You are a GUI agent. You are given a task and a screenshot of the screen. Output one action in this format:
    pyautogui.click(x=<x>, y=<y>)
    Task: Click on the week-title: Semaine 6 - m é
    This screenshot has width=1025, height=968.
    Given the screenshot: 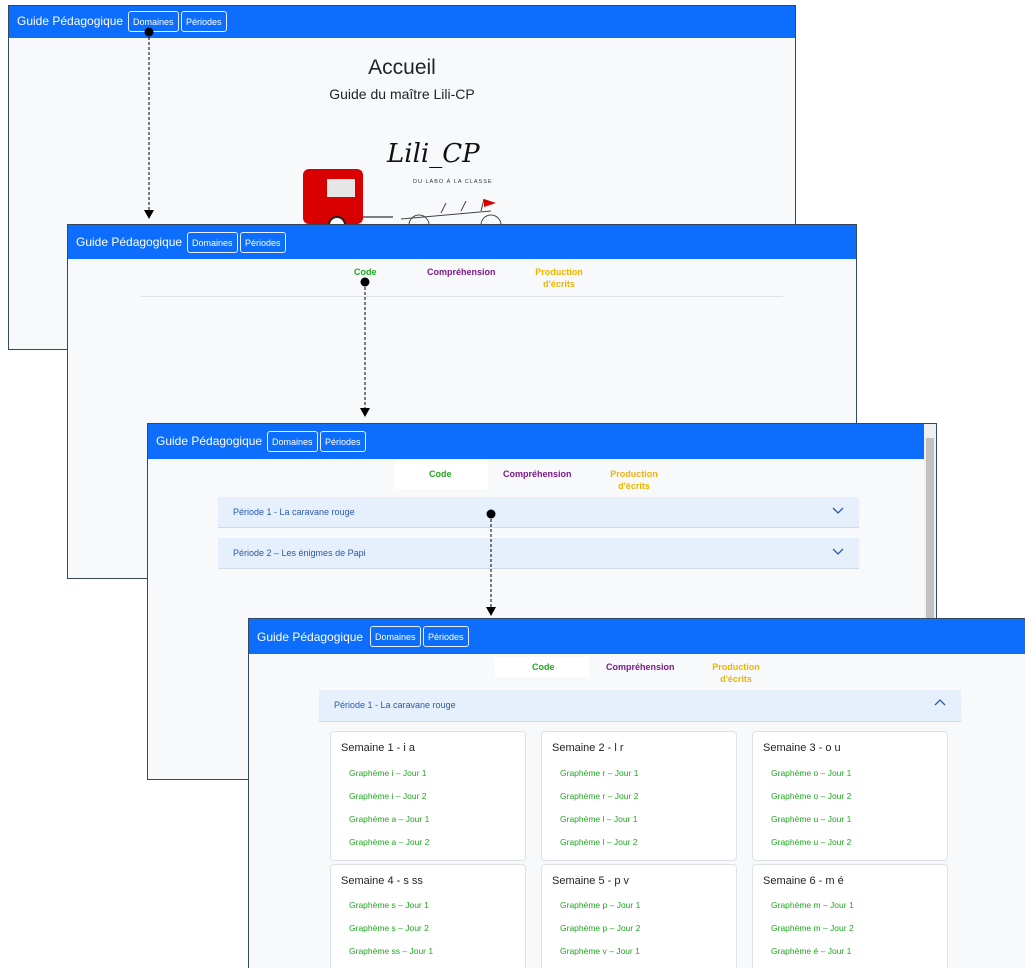 What is the action you would take?
    pyautogui.click(x=803, y=881)
    